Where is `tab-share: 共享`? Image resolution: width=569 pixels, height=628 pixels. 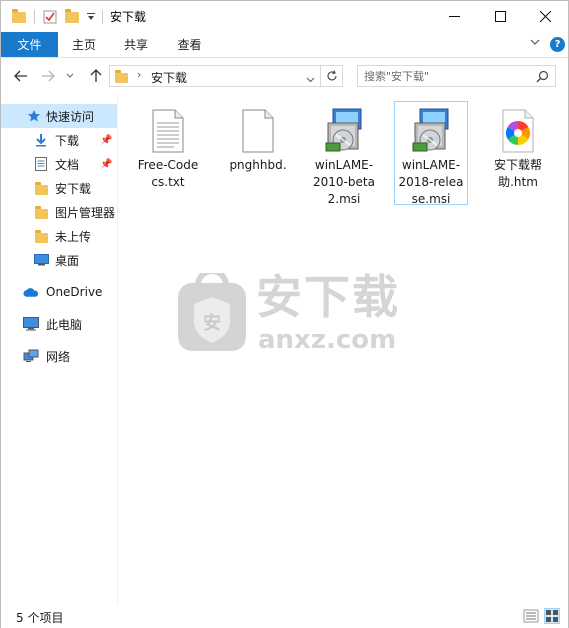
tab-share: 共享 is located at coordinates (136, 44).